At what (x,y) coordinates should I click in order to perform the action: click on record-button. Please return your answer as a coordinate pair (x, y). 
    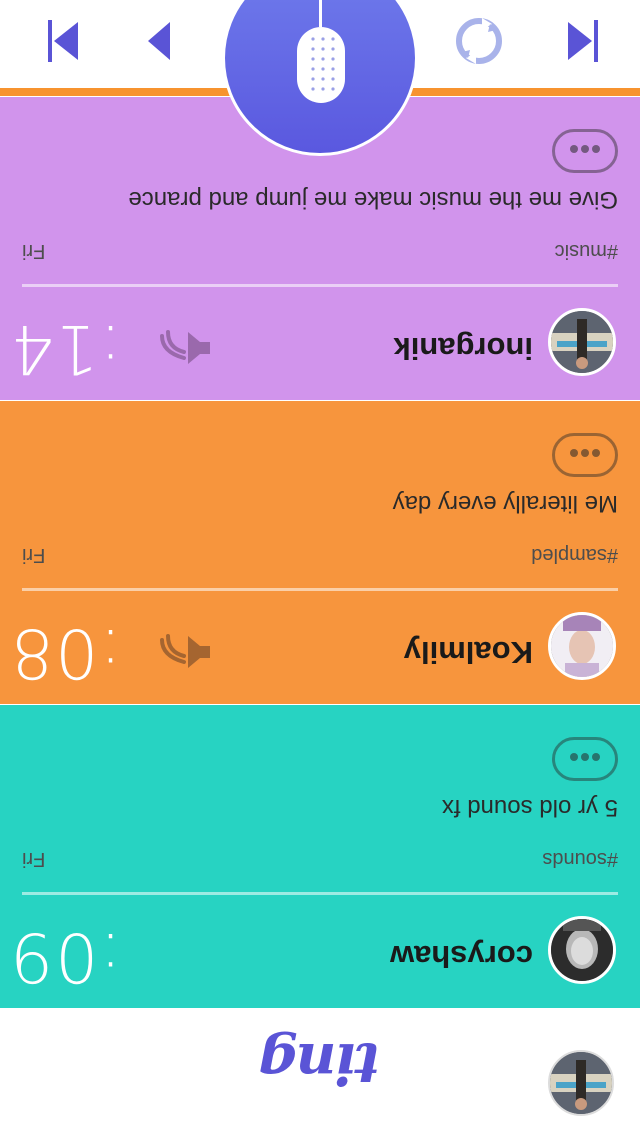
    Looking at the image, I should click on (320, 78).